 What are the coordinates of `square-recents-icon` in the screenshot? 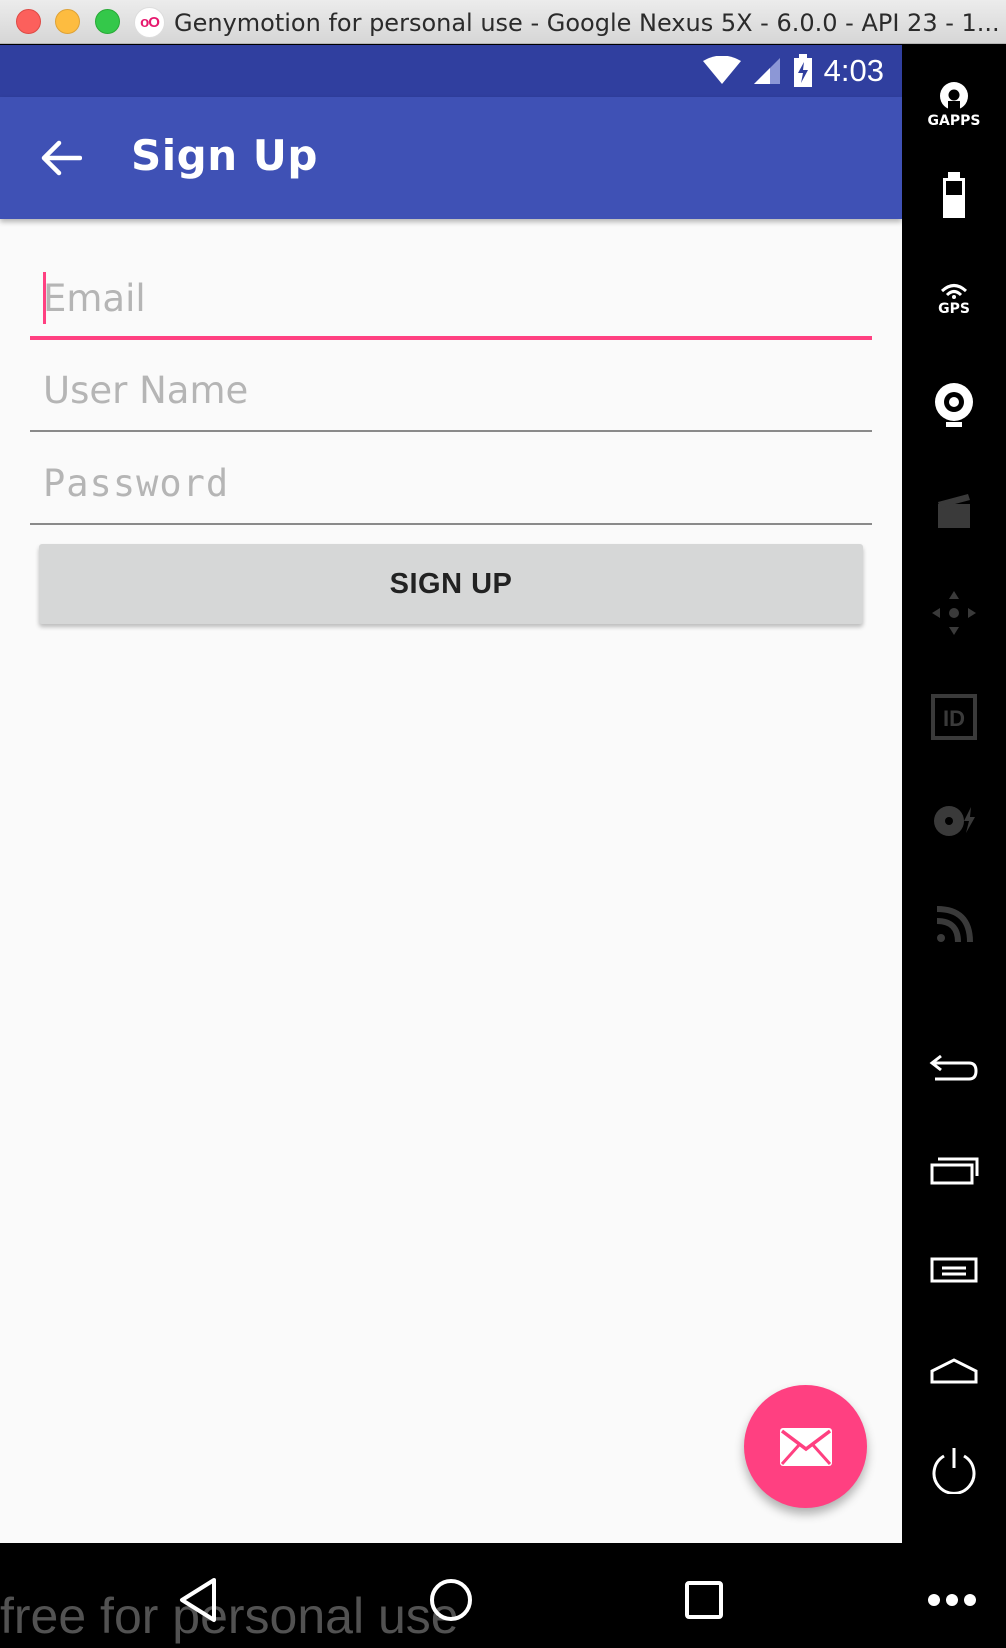 It's located at (704, 1600).